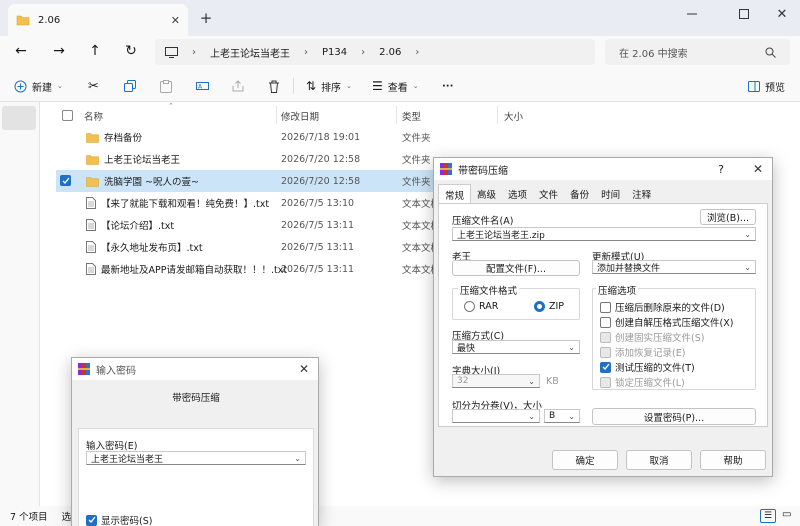  I want to click on close-window-button: ✕, so click(780, 14).